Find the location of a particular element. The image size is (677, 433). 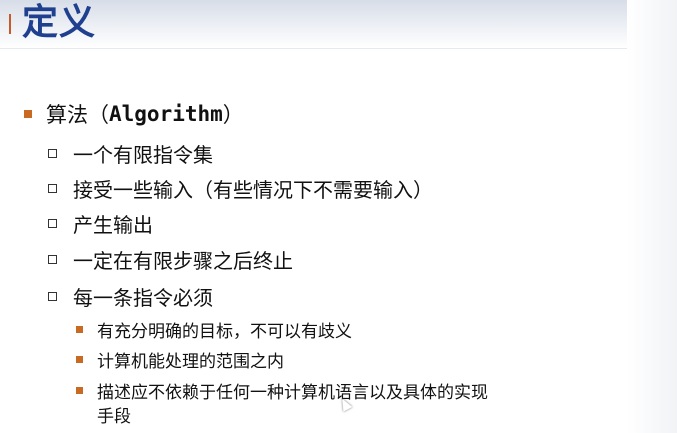

subitem-text: 一定在有限步骤之后终止 is located at coordinates (183, 261).